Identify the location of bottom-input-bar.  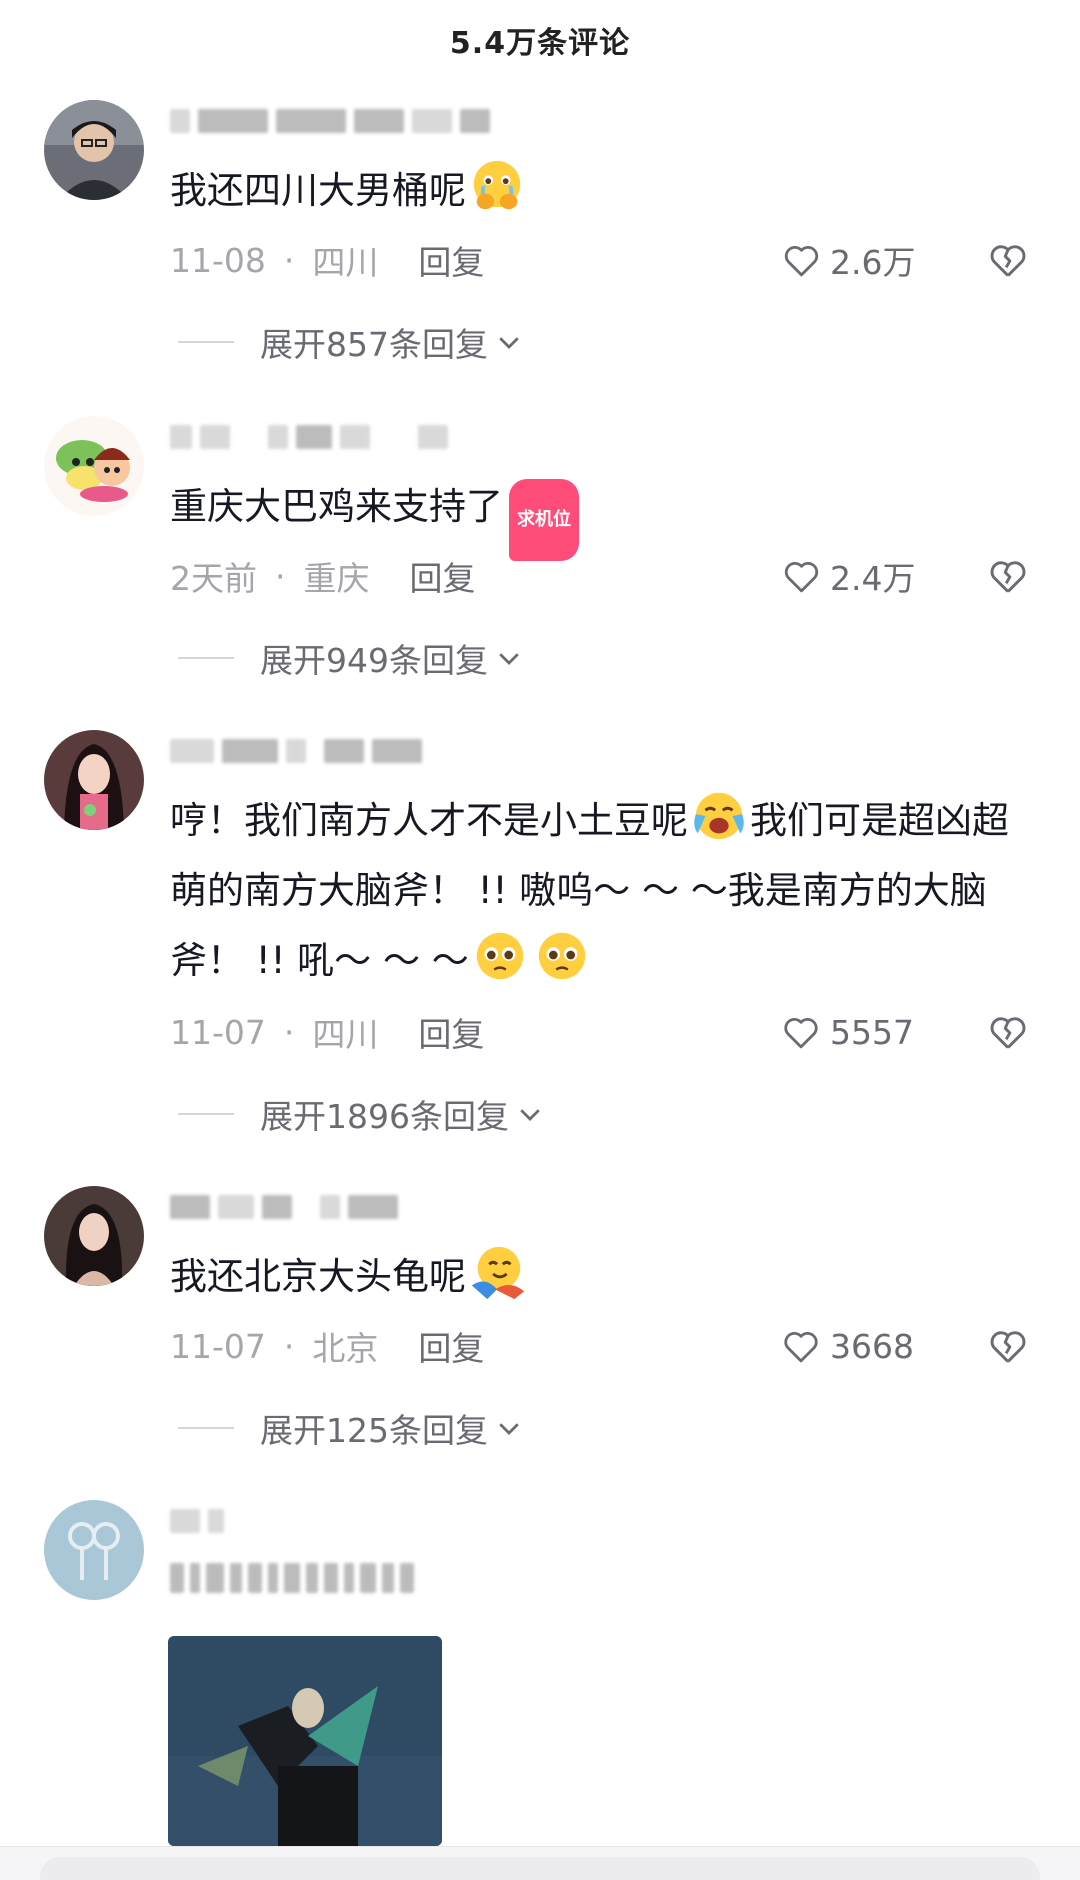
(540, 1863).